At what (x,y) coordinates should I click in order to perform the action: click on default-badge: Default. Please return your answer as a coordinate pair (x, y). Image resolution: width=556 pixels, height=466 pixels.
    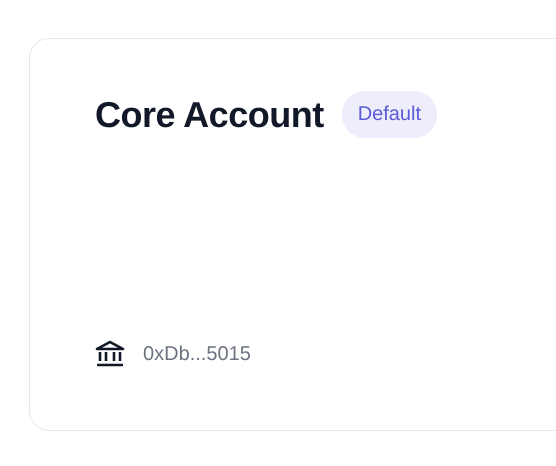
    Looking at the image, I should click on (390, 114).